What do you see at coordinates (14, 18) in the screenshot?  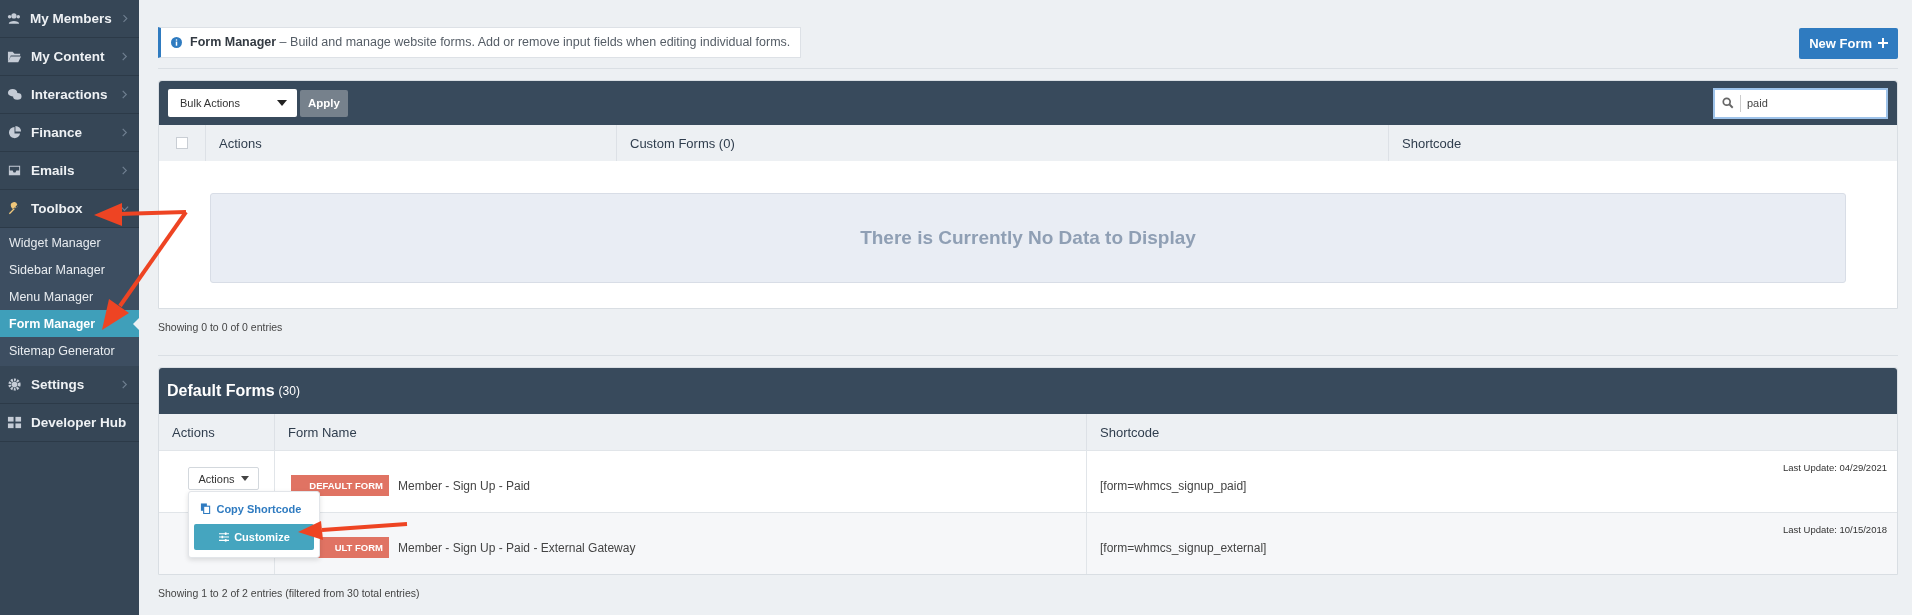 I see `people-icon` at bounding box center [14, 18].